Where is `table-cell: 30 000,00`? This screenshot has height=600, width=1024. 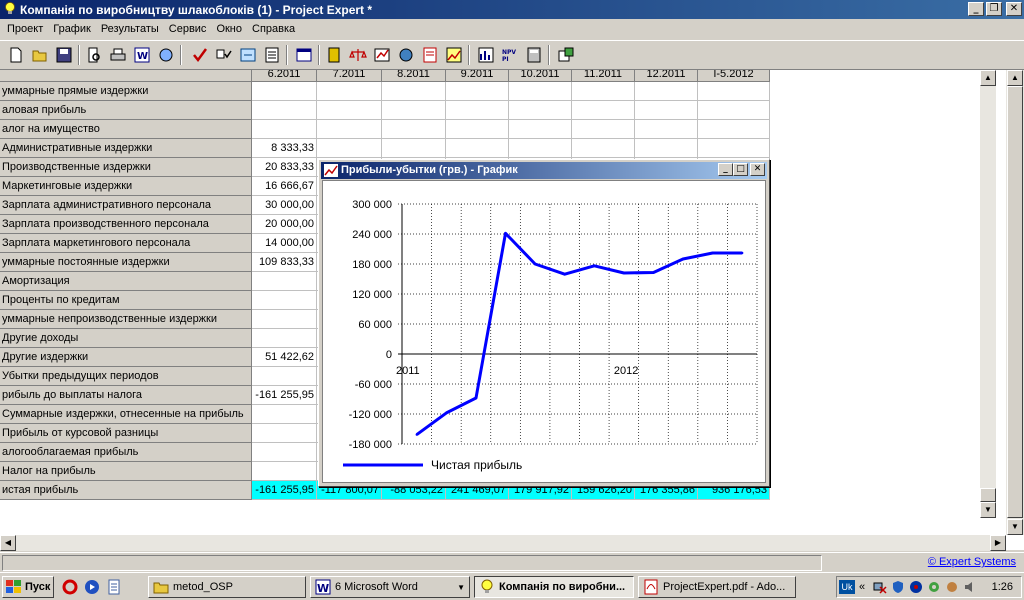 table-cell: 30 000,00 is located at coordinates (284, 205).